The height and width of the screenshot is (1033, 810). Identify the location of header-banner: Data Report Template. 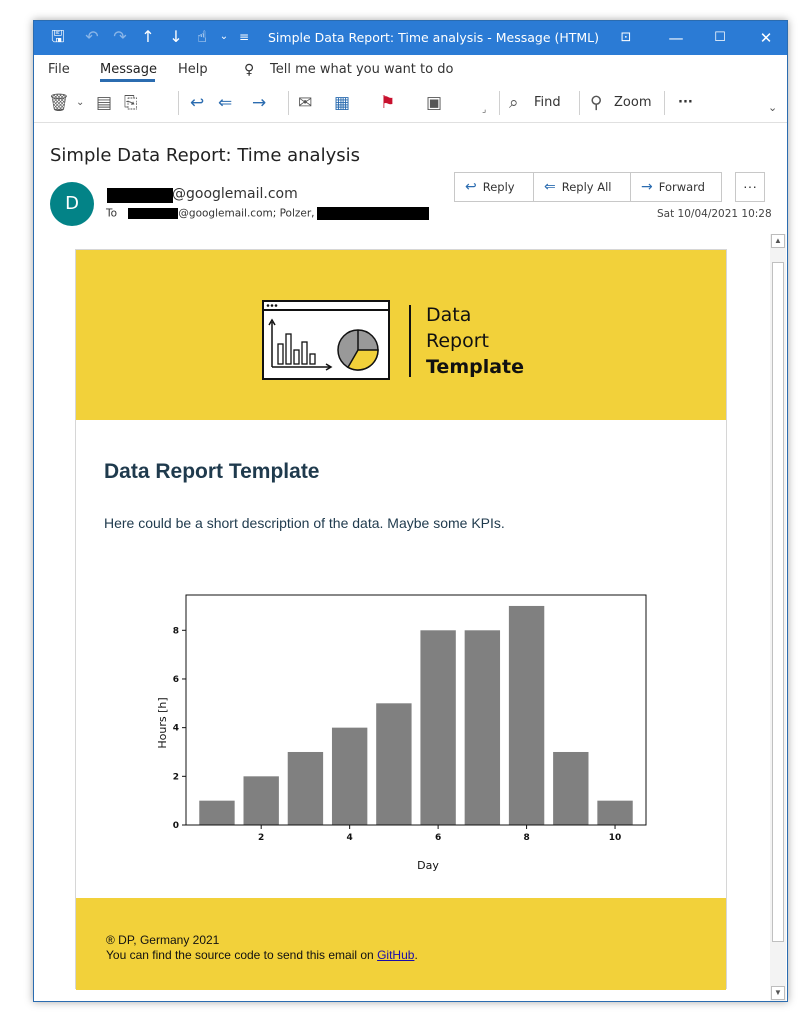
(401, 335).